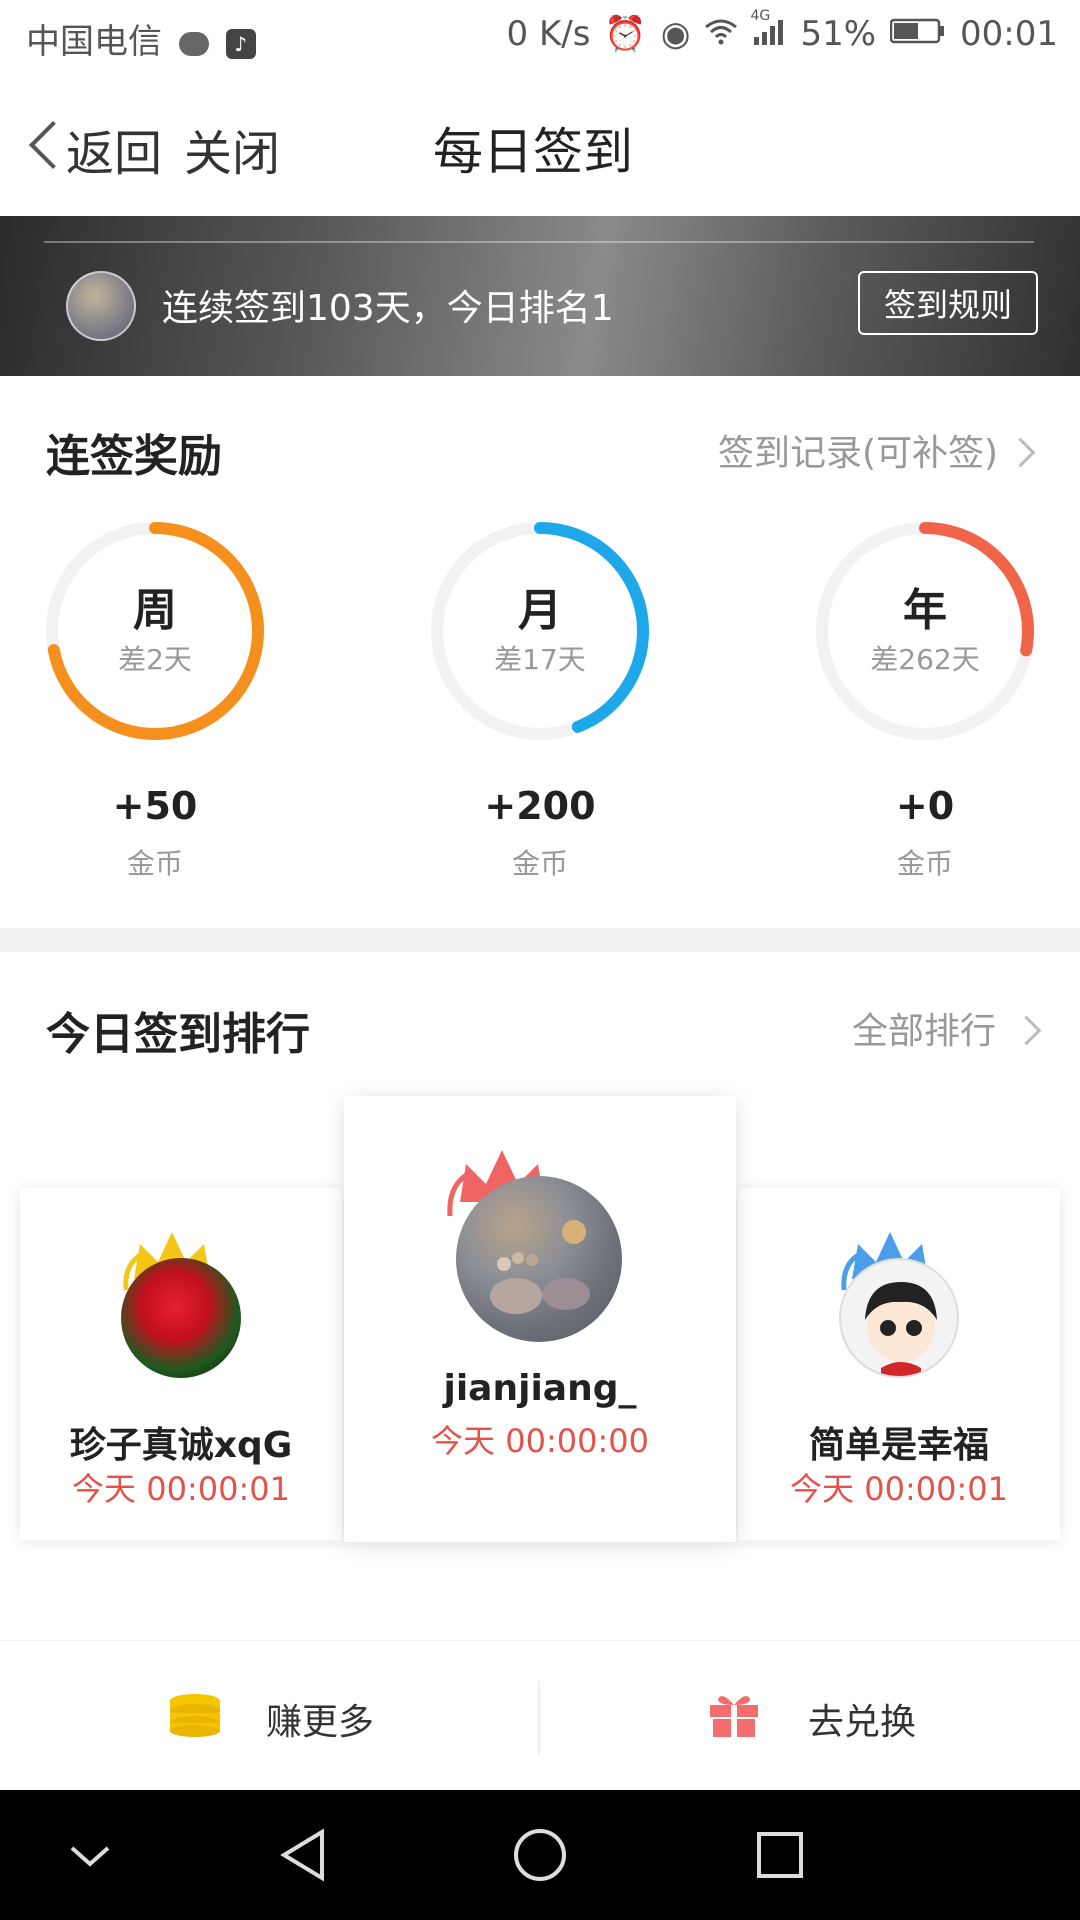  I want to click on earn-more-button: 赚更多, so click(269, 1716).